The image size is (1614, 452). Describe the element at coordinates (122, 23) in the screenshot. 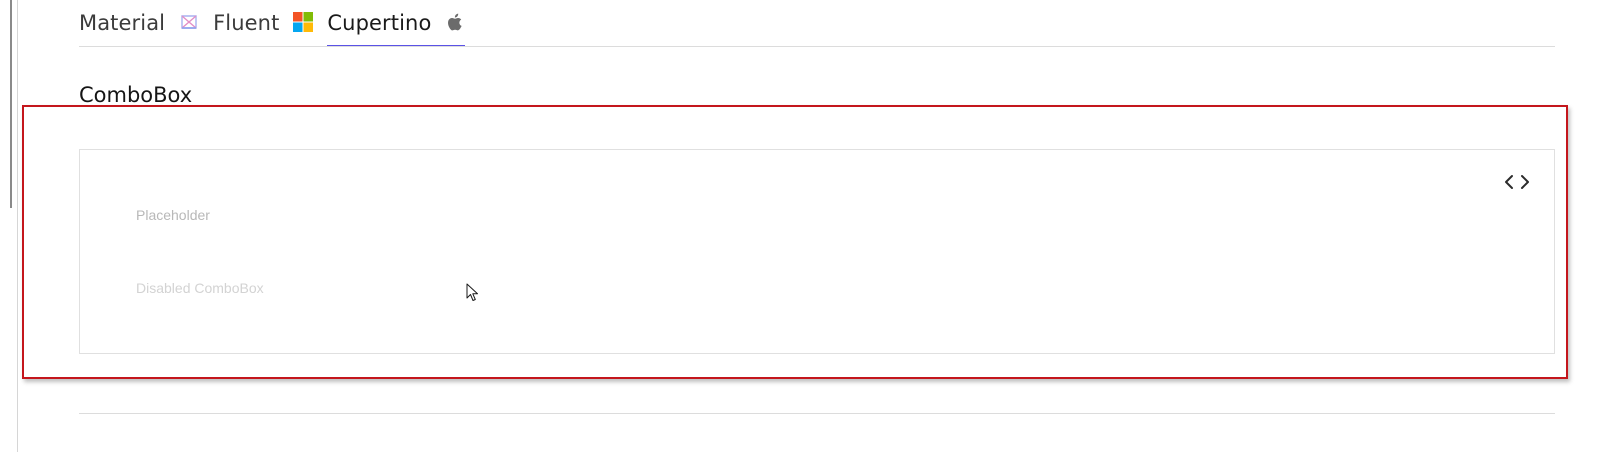

I see `tab-material-label: Material` at that location.